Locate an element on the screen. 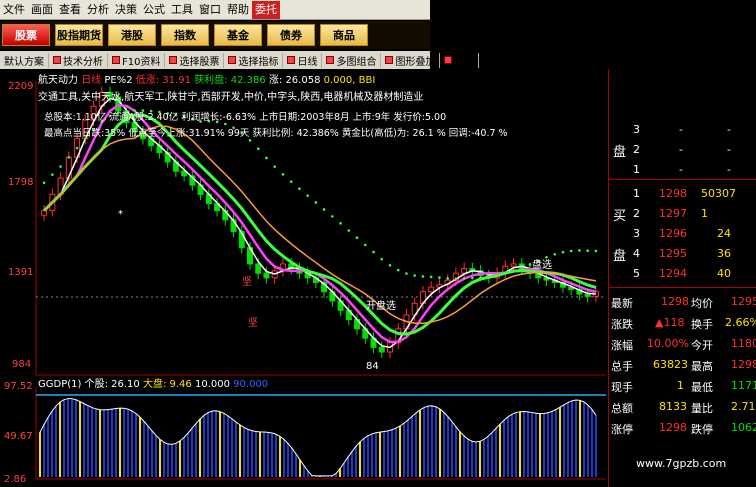  y-tick-label: 2209 is located at coordinates (21, 86).